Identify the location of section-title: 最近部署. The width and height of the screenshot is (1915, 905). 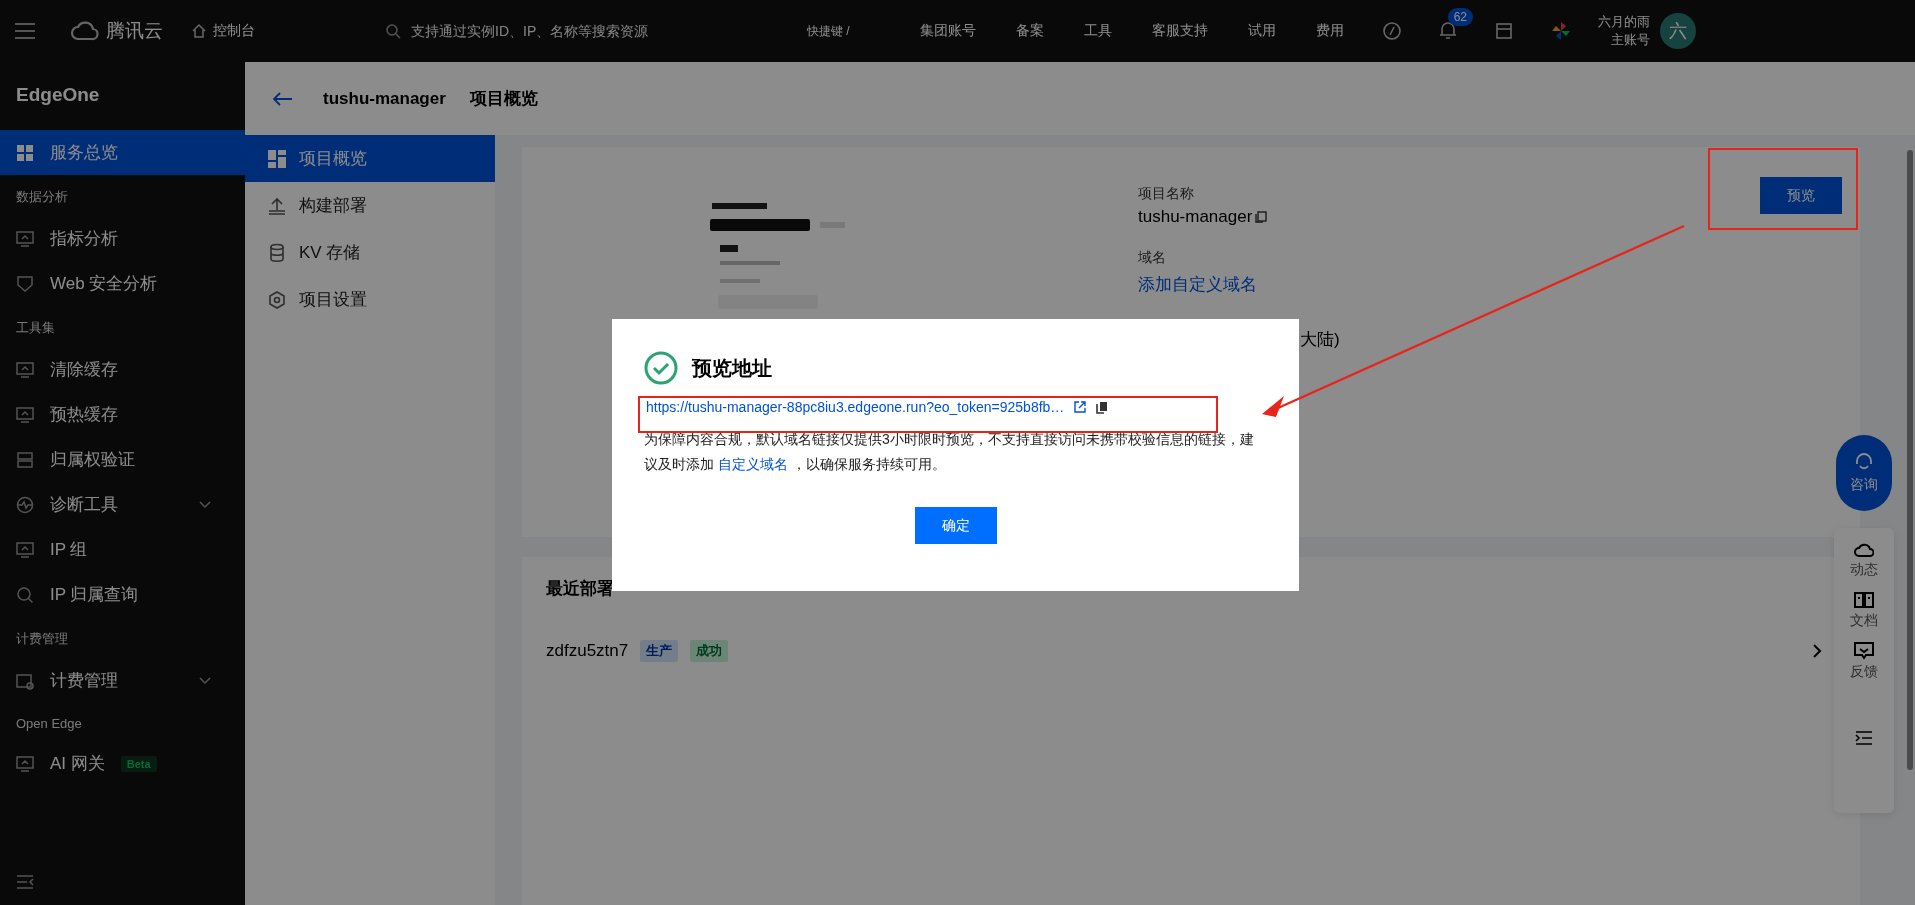
(580, 589).